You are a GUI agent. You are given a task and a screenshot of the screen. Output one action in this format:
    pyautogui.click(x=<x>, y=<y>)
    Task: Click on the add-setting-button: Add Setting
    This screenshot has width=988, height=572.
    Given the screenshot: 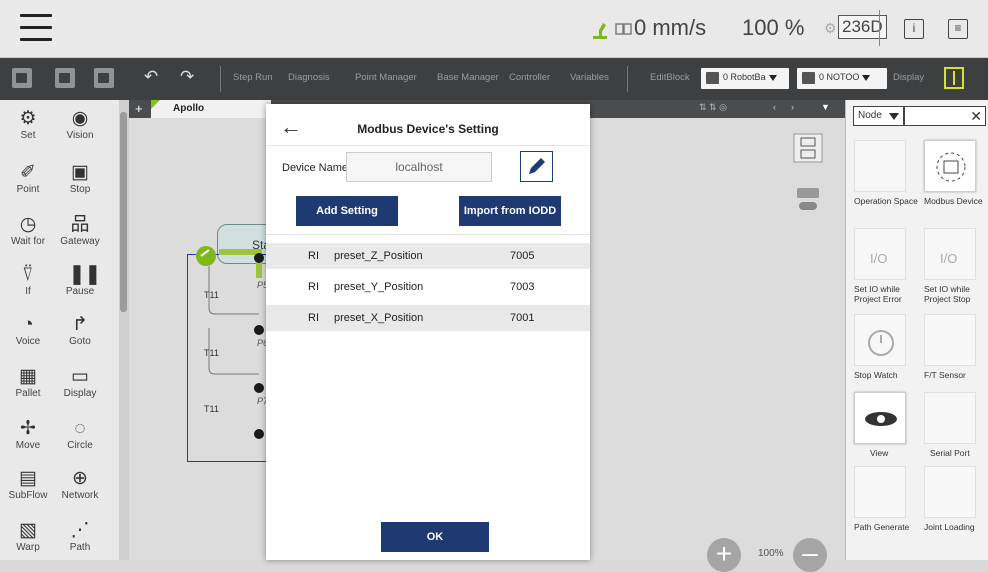 What is the action you would take?
    pyautogui.click(x=347, y=211)
    